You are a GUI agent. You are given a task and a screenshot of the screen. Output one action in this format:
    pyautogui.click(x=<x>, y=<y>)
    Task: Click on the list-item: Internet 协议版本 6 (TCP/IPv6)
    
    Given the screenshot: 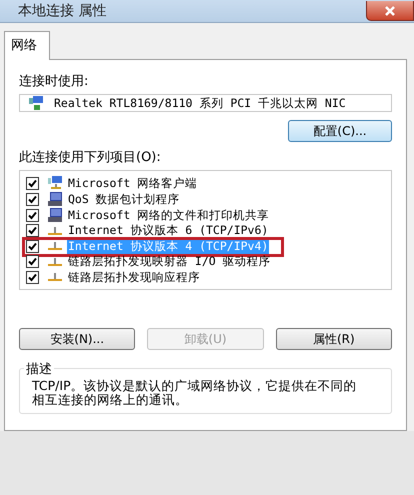 What is the action you would take?
    pyautogui.click(x=168, y=230)
    